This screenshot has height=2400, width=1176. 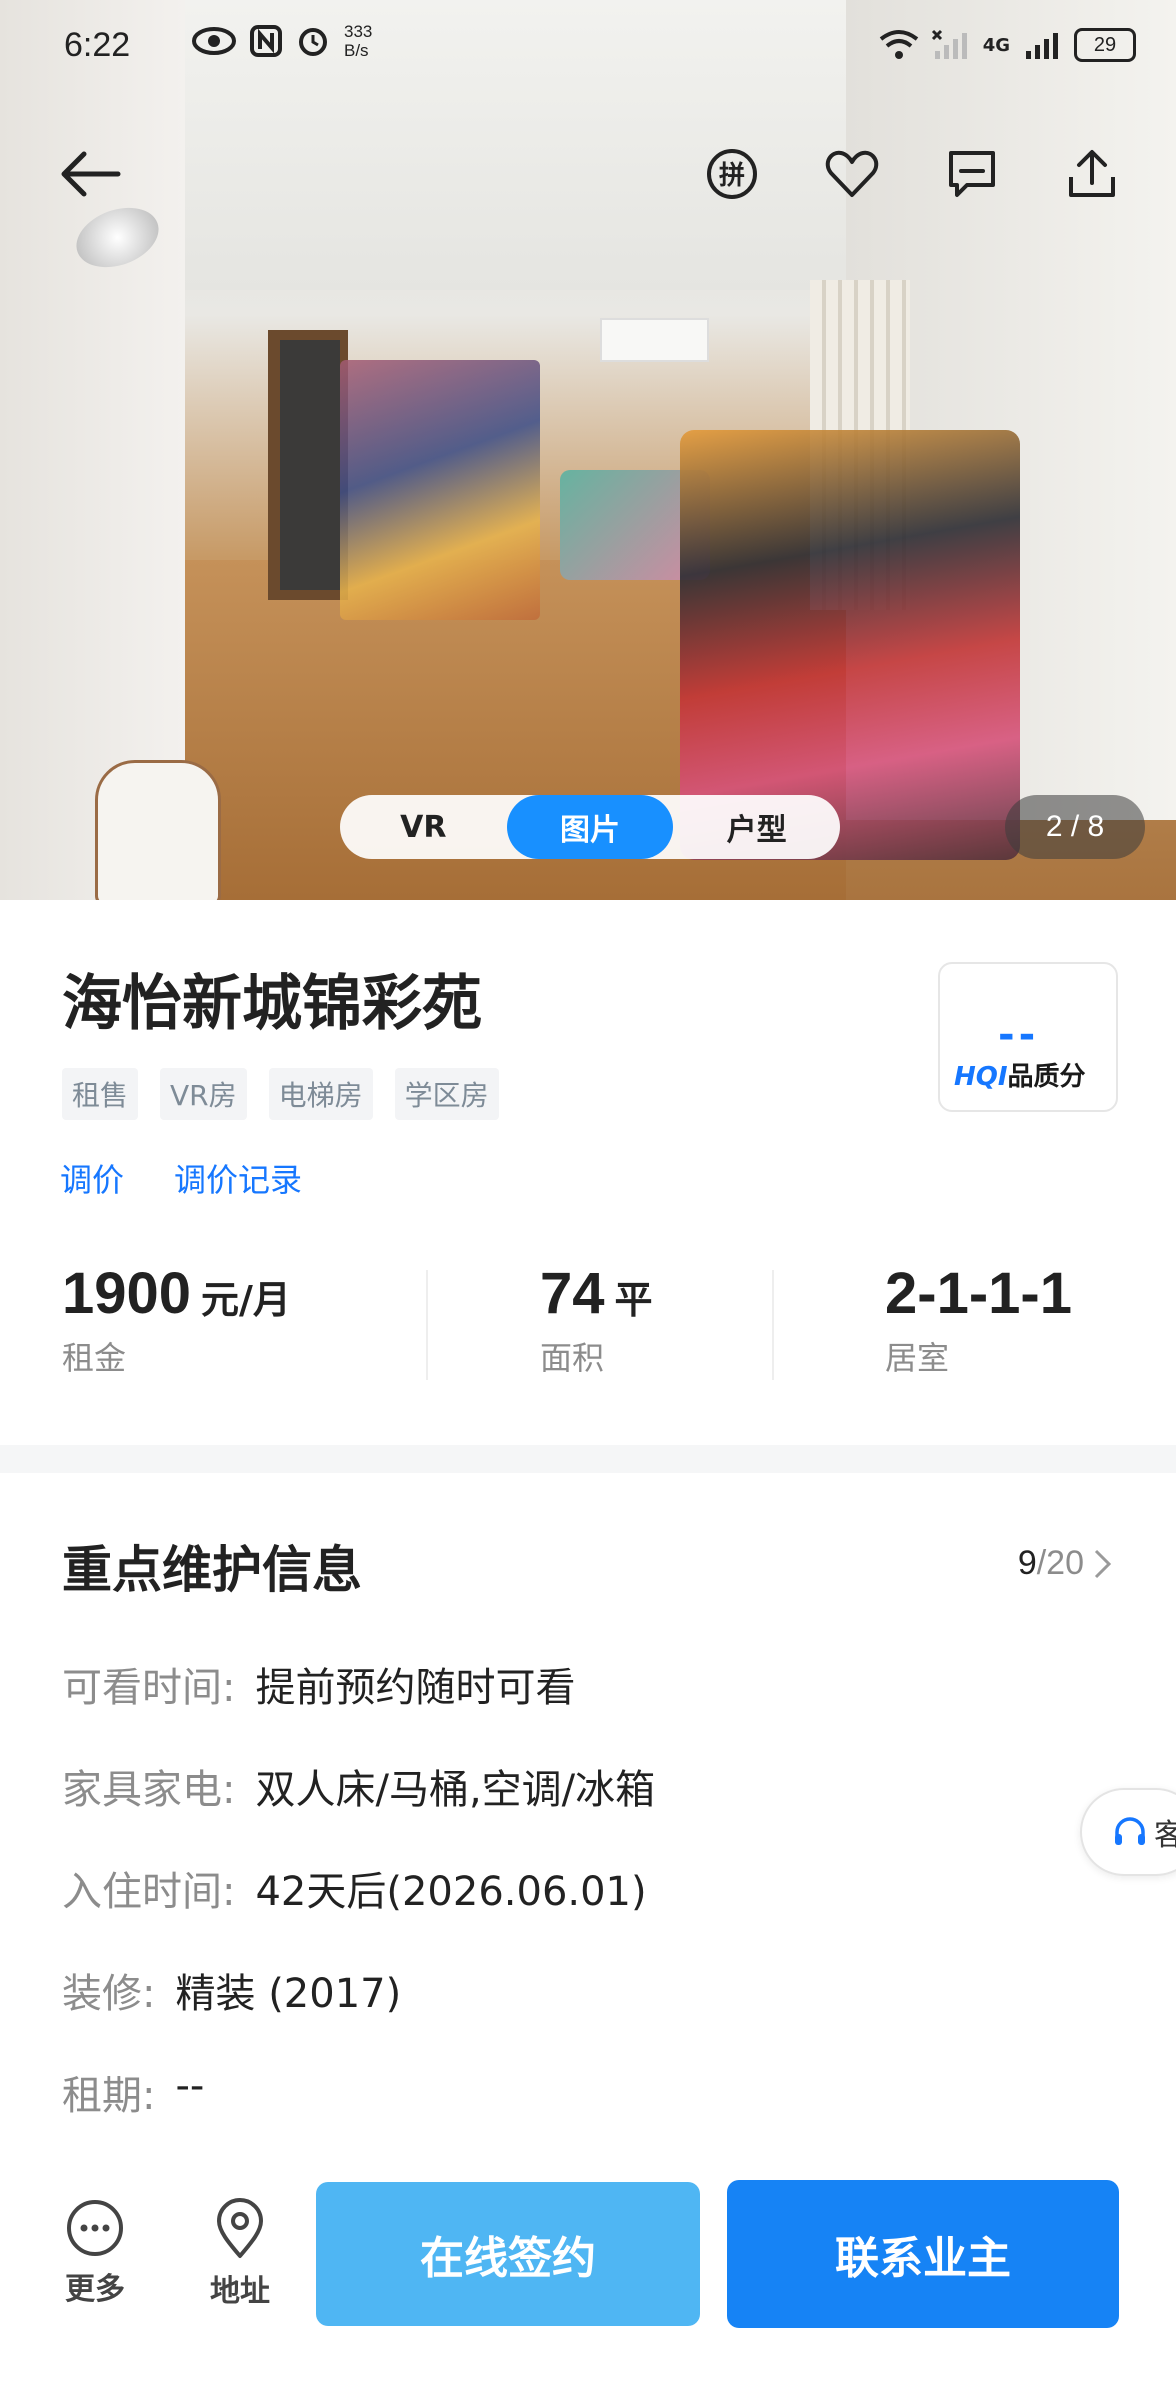 What do you see at coordinates (356, 50) in the screenshot?
I see `net-speed-unit: B/s` at bounding box center [356, 50].